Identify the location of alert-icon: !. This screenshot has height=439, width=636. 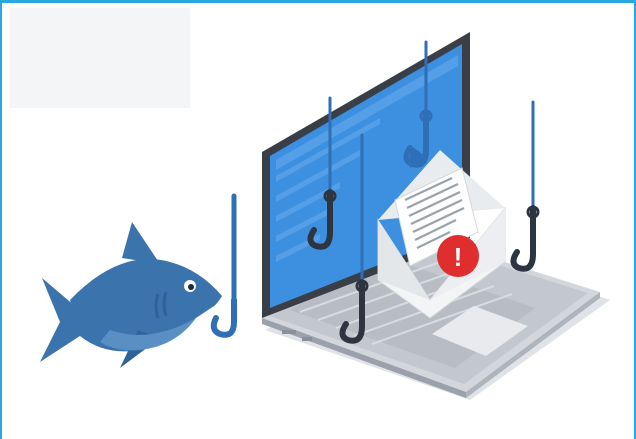
(458, 256).